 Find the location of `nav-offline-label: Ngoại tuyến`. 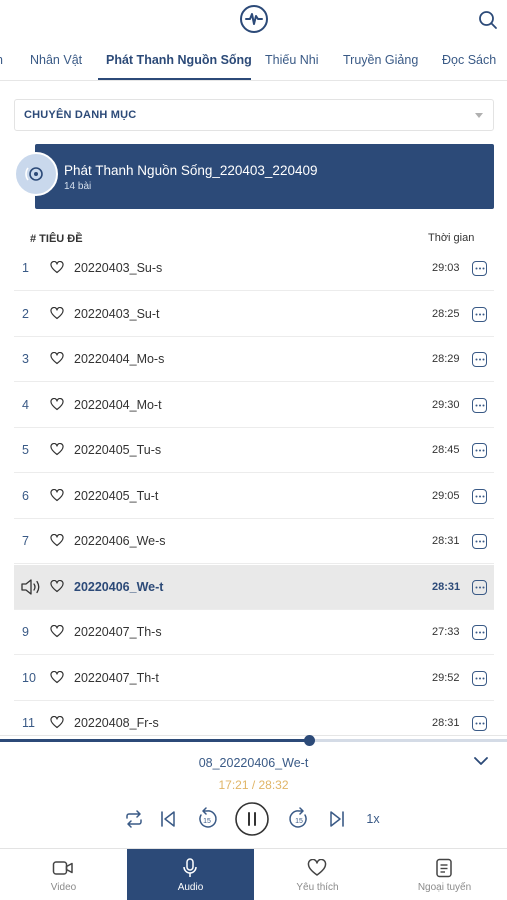

nav-offline-label: Ngoại tuyến is located at coordinates (444, 887).